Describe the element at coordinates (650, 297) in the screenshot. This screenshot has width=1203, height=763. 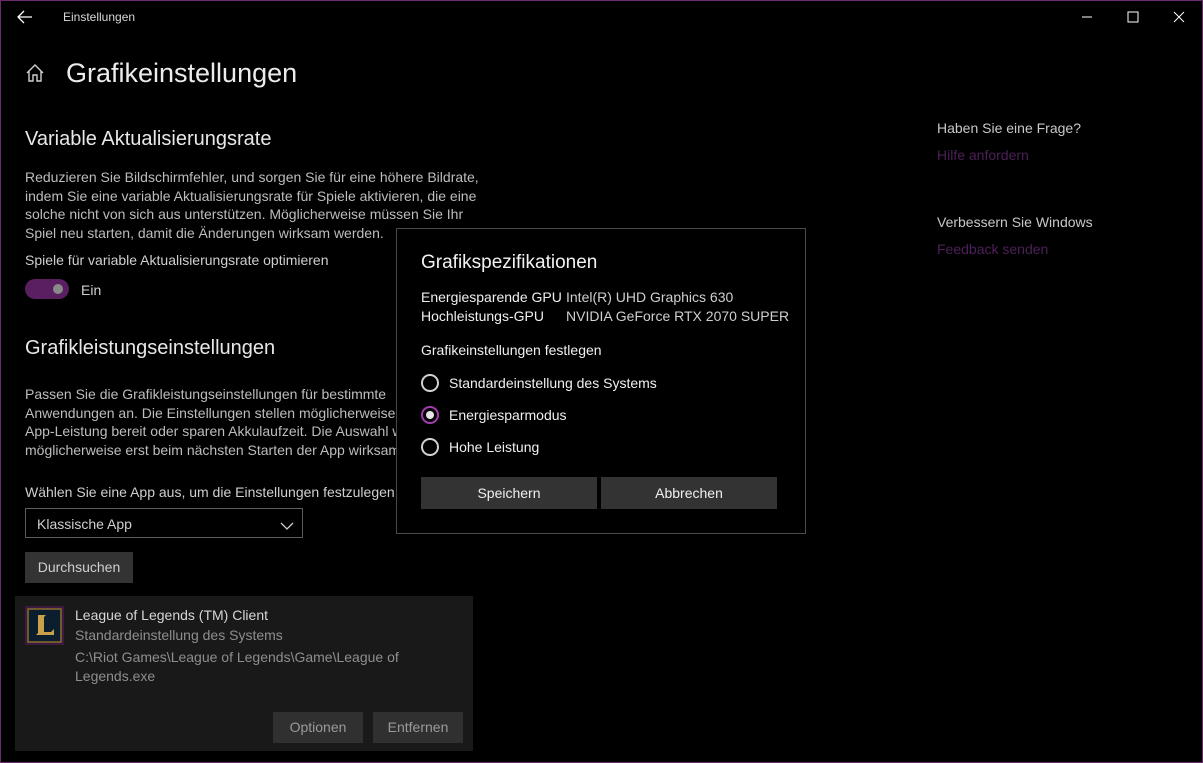
I see `spec-value: Intel(R) UHD Graphics 630` at that location.